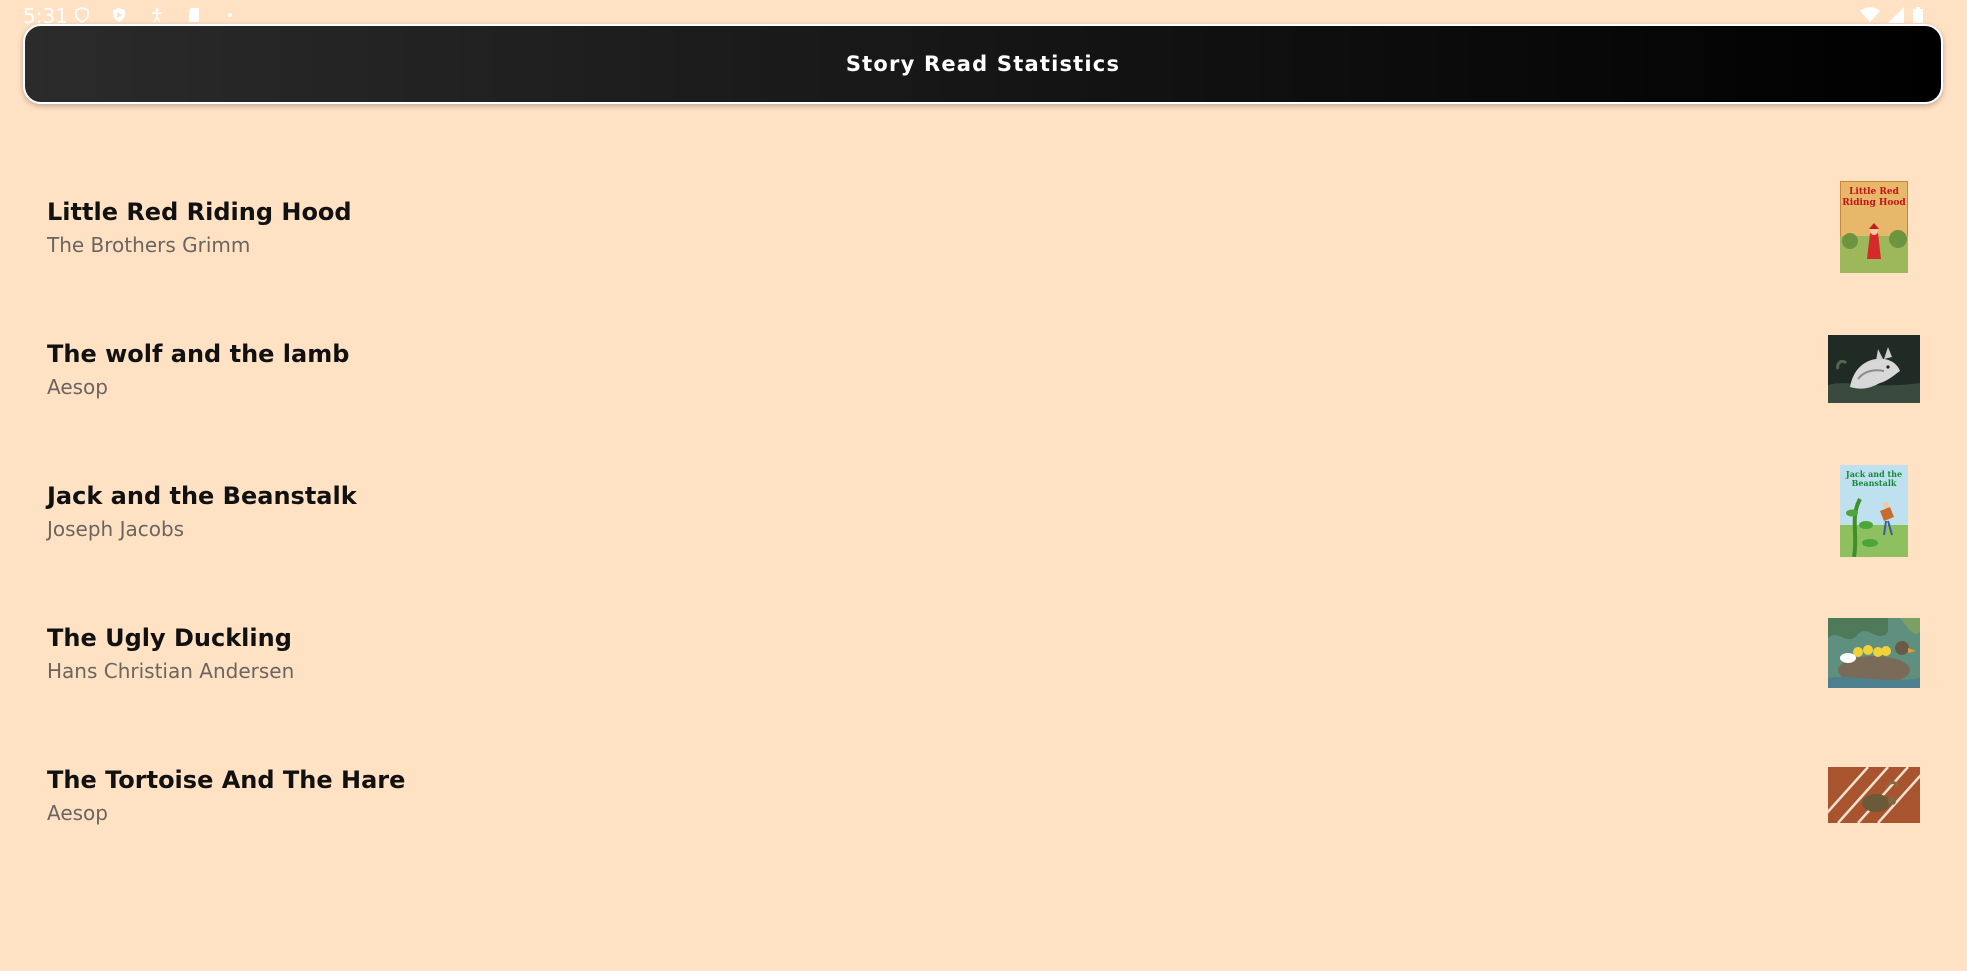  I want to click on page-title: Story Read Statistics, so click(983, 64).